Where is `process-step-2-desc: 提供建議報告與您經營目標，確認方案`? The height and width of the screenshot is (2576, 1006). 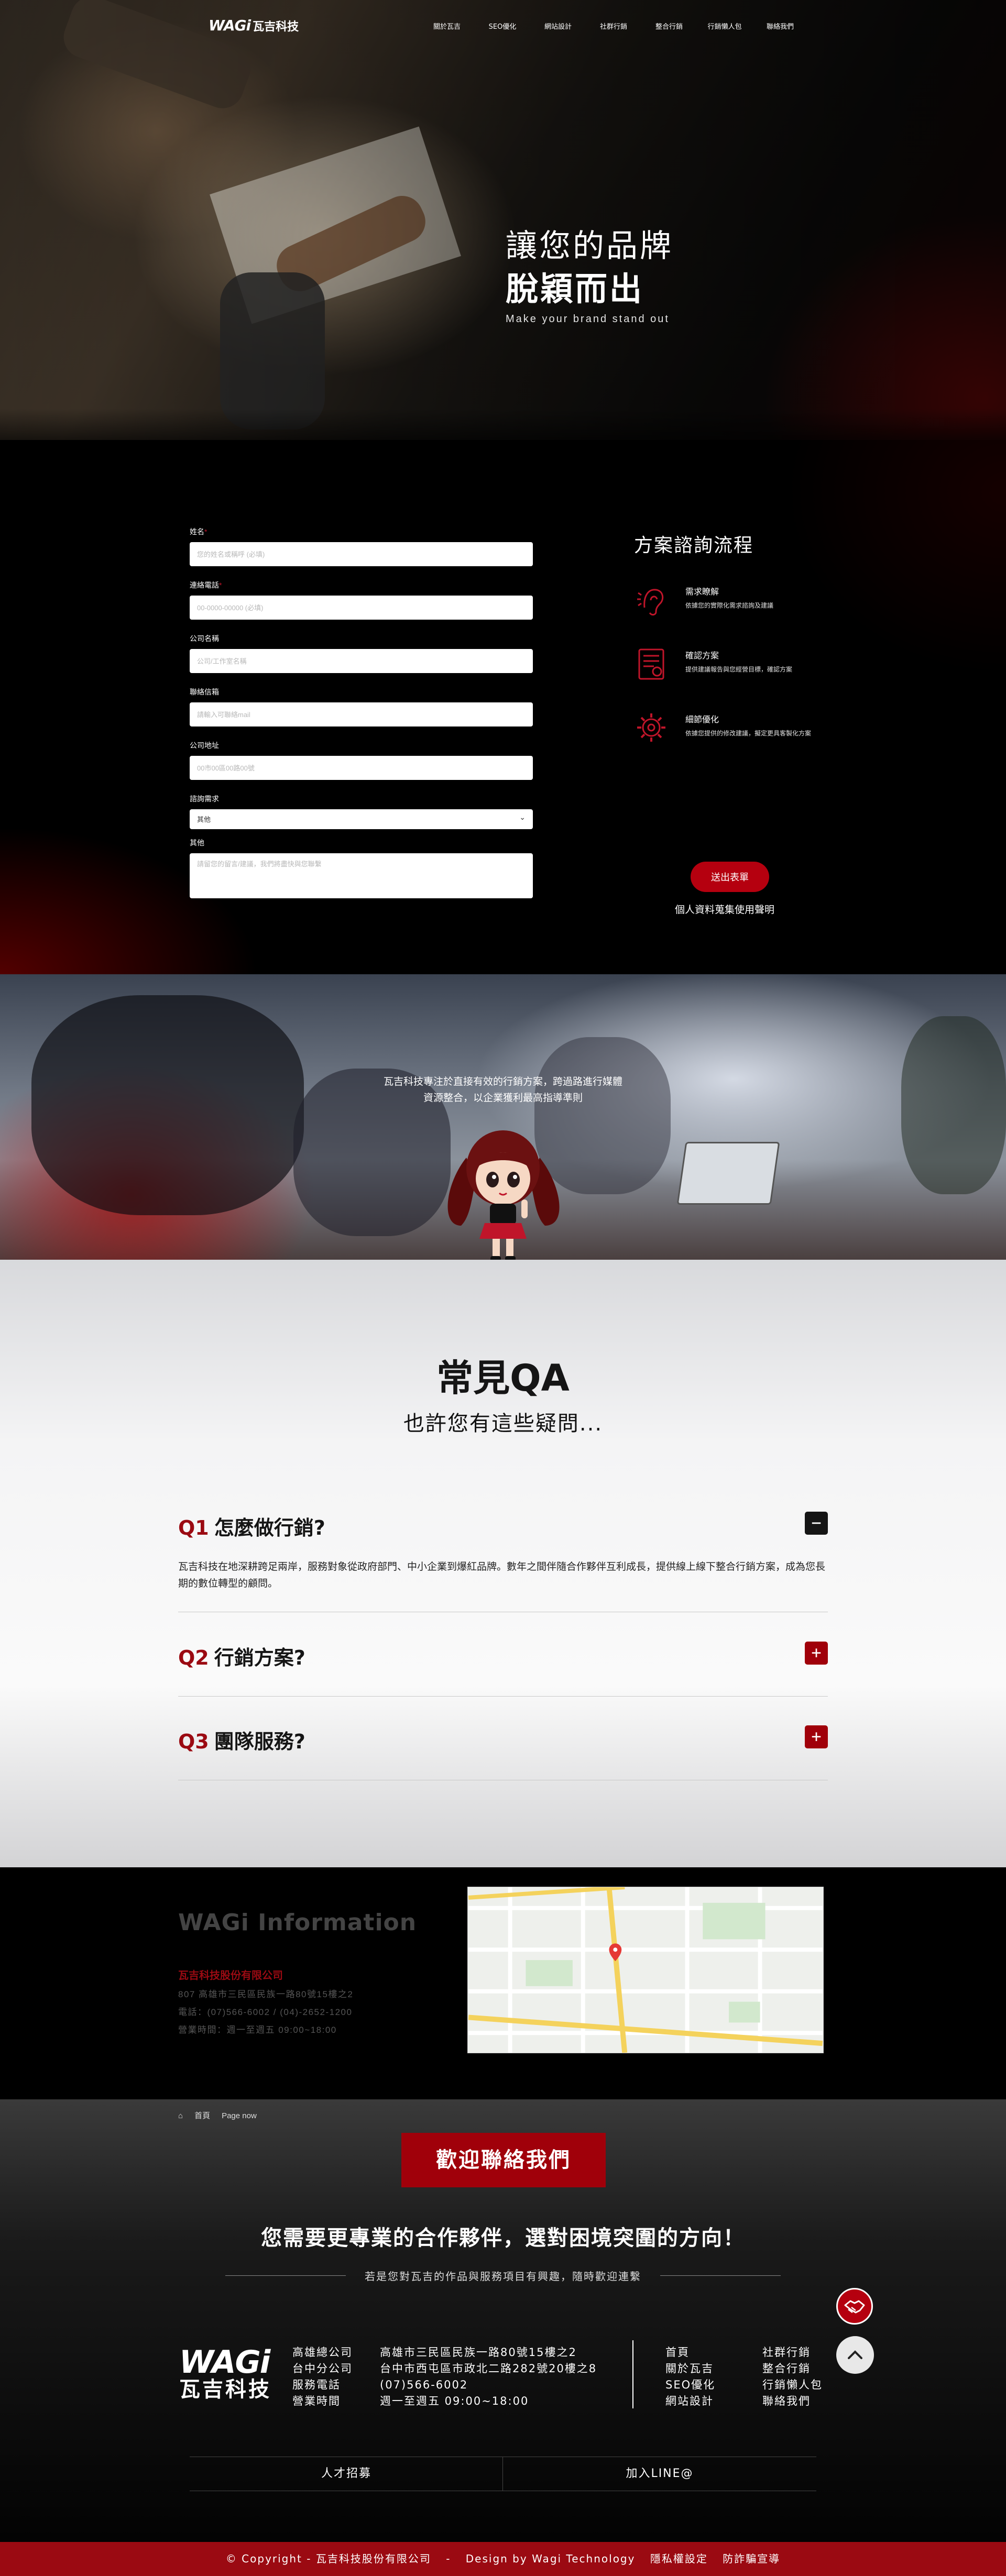
process-step-2-desc: 提供建議報告與您經營目標，確認方案 is located at coordinates (739, 669).